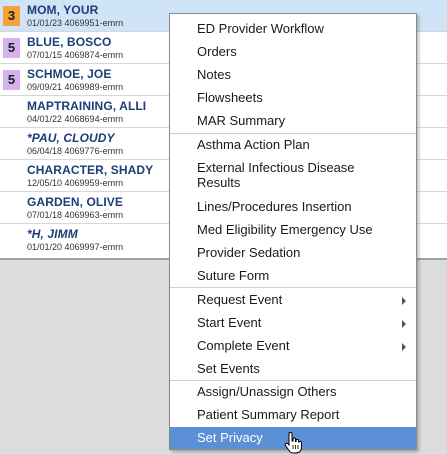 The height and width of the screenshot is (455, 447). Describe the element at coordinates (293, 175) in the screenshot. I see `menu-item-external-infectious-disease-results: External Infectious Disease Results` at that location.